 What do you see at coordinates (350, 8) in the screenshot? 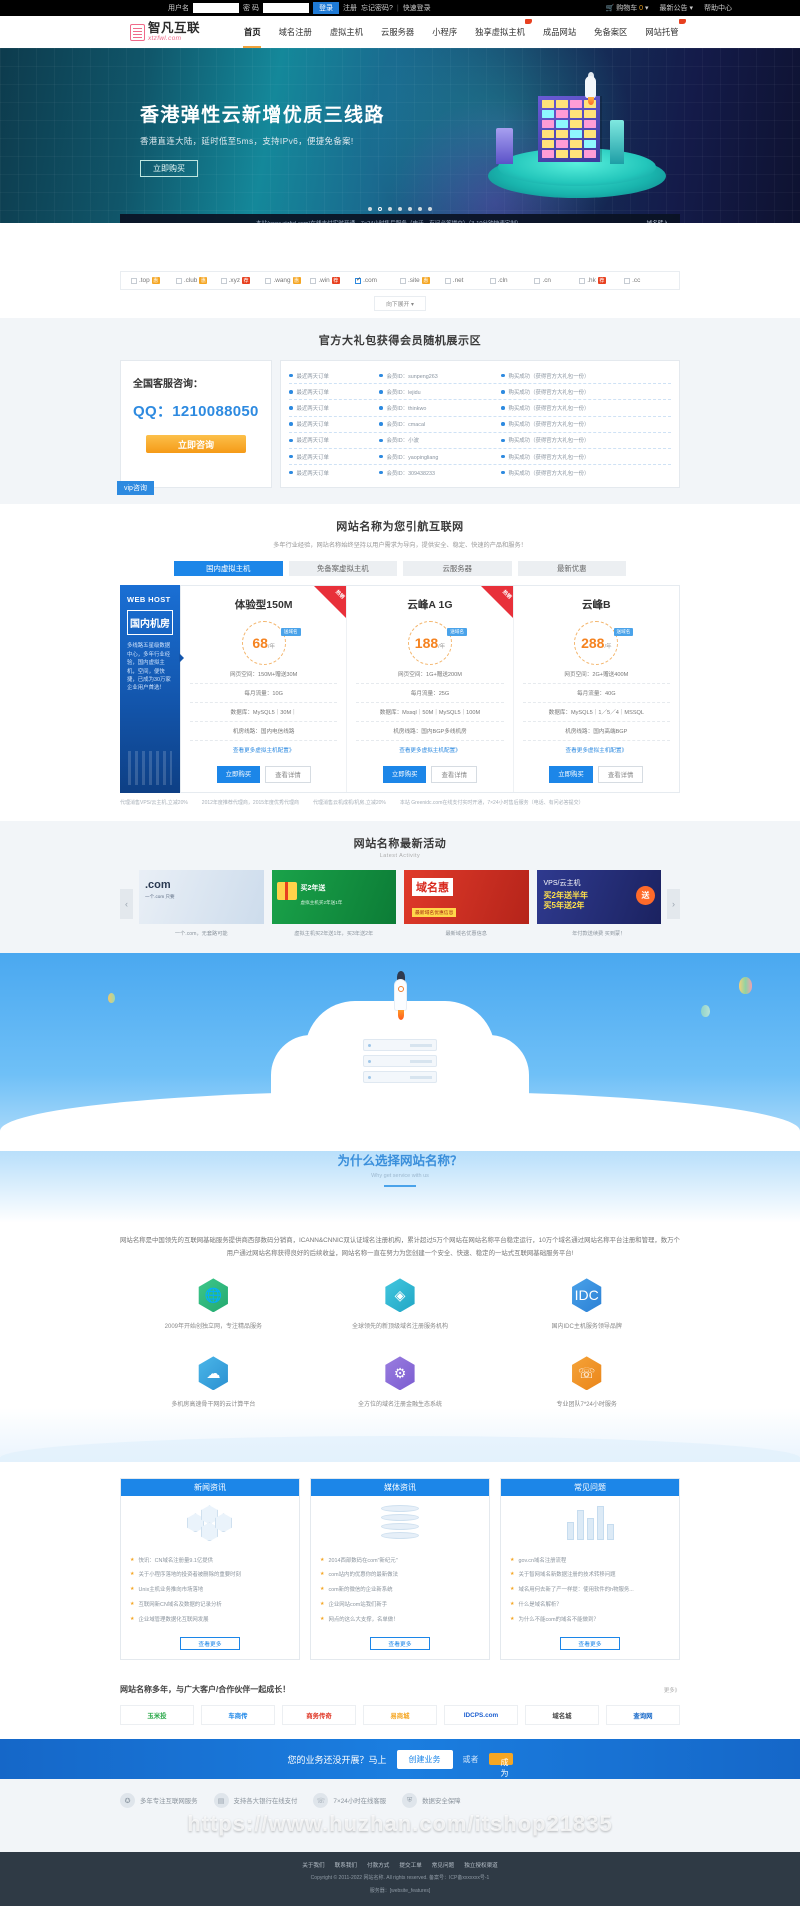
I see `register-link: 注册` at bounding box center [350, 8].